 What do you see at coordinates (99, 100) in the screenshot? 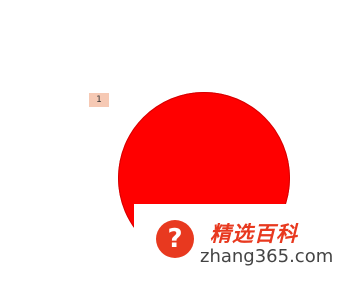
I see `slide-number-badge: 1` at bounding box center [99, 100].